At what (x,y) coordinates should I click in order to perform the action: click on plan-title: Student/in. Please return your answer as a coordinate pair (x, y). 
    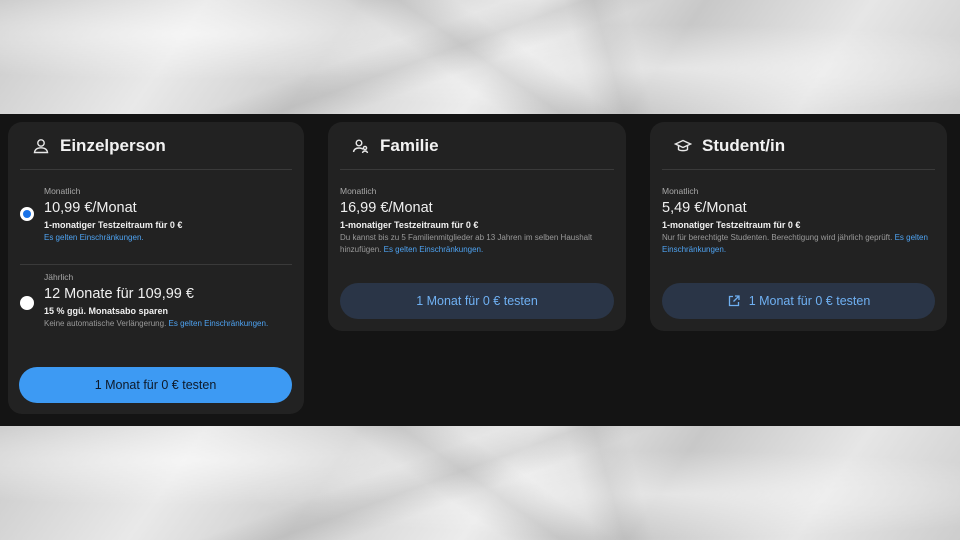
    Looking at the image, I should click on (744, 145).